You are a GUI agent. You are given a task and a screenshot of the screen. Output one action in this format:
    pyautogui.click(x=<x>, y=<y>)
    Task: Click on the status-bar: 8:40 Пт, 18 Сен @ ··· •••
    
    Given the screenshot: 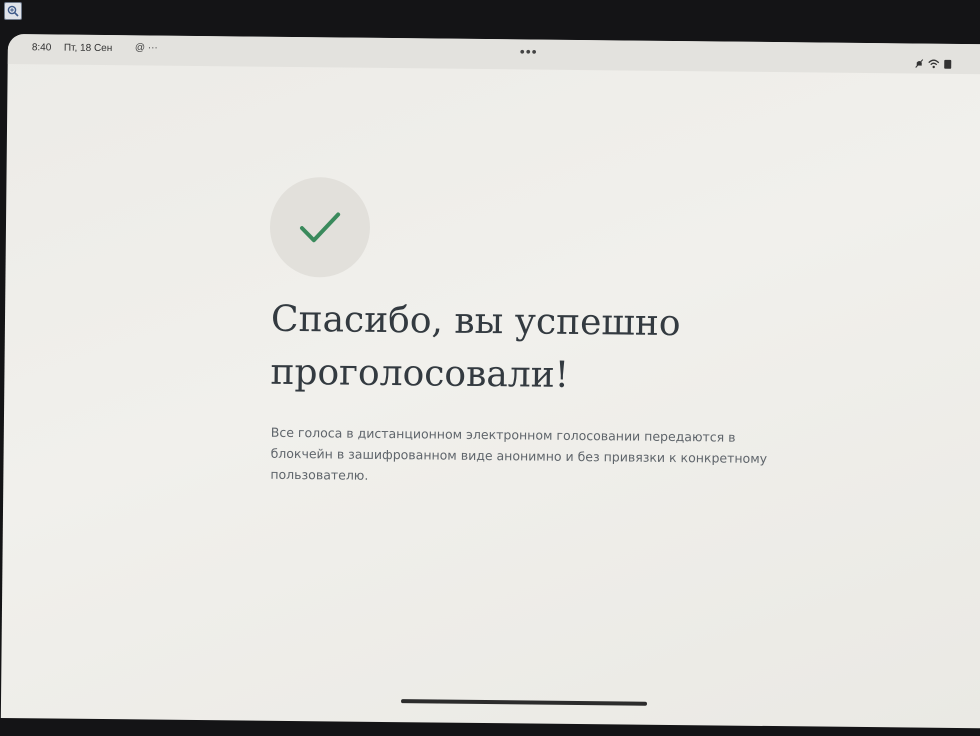 What is the action you would take?
    pyautogui.click(x=493, y=54)
    